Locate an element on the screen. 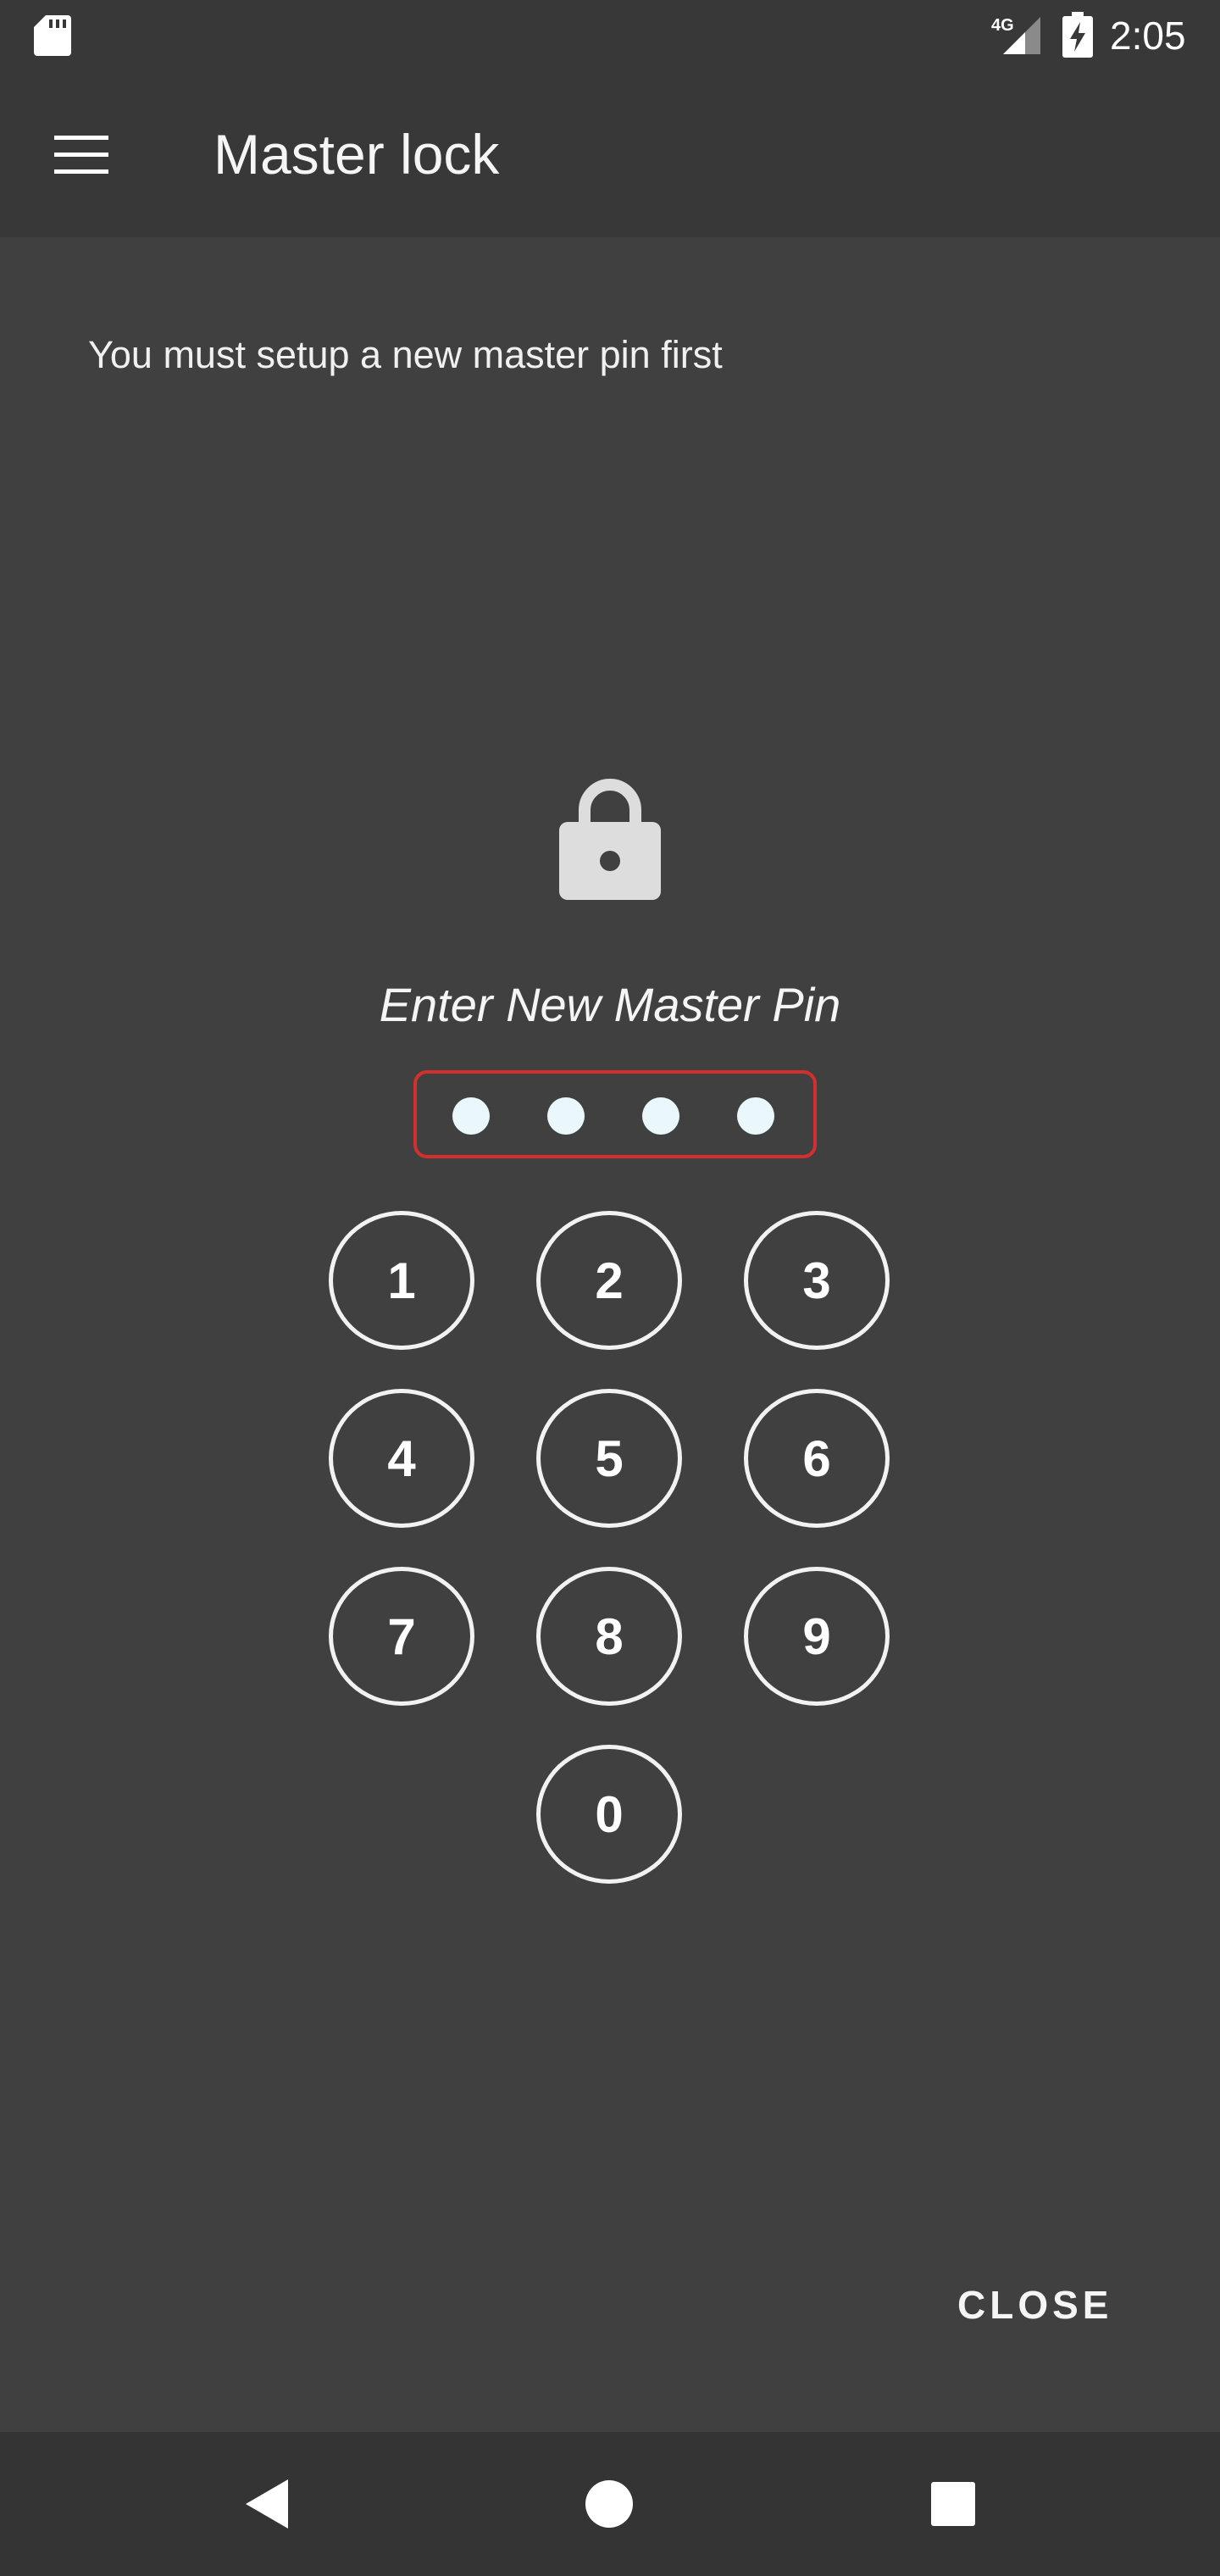 The image size is (1220, 2576). close-button: CLOSE is located at coordinates (1034, 2304).